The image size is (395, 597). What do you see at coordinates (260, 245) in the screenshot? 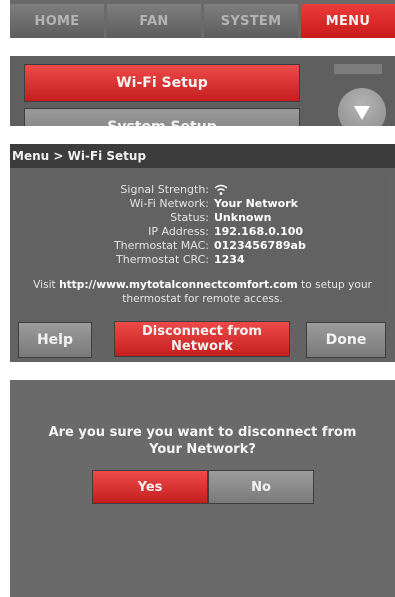
I see `thermostat-mac-value: 0123456789ab` at bounding box center [260, 245].